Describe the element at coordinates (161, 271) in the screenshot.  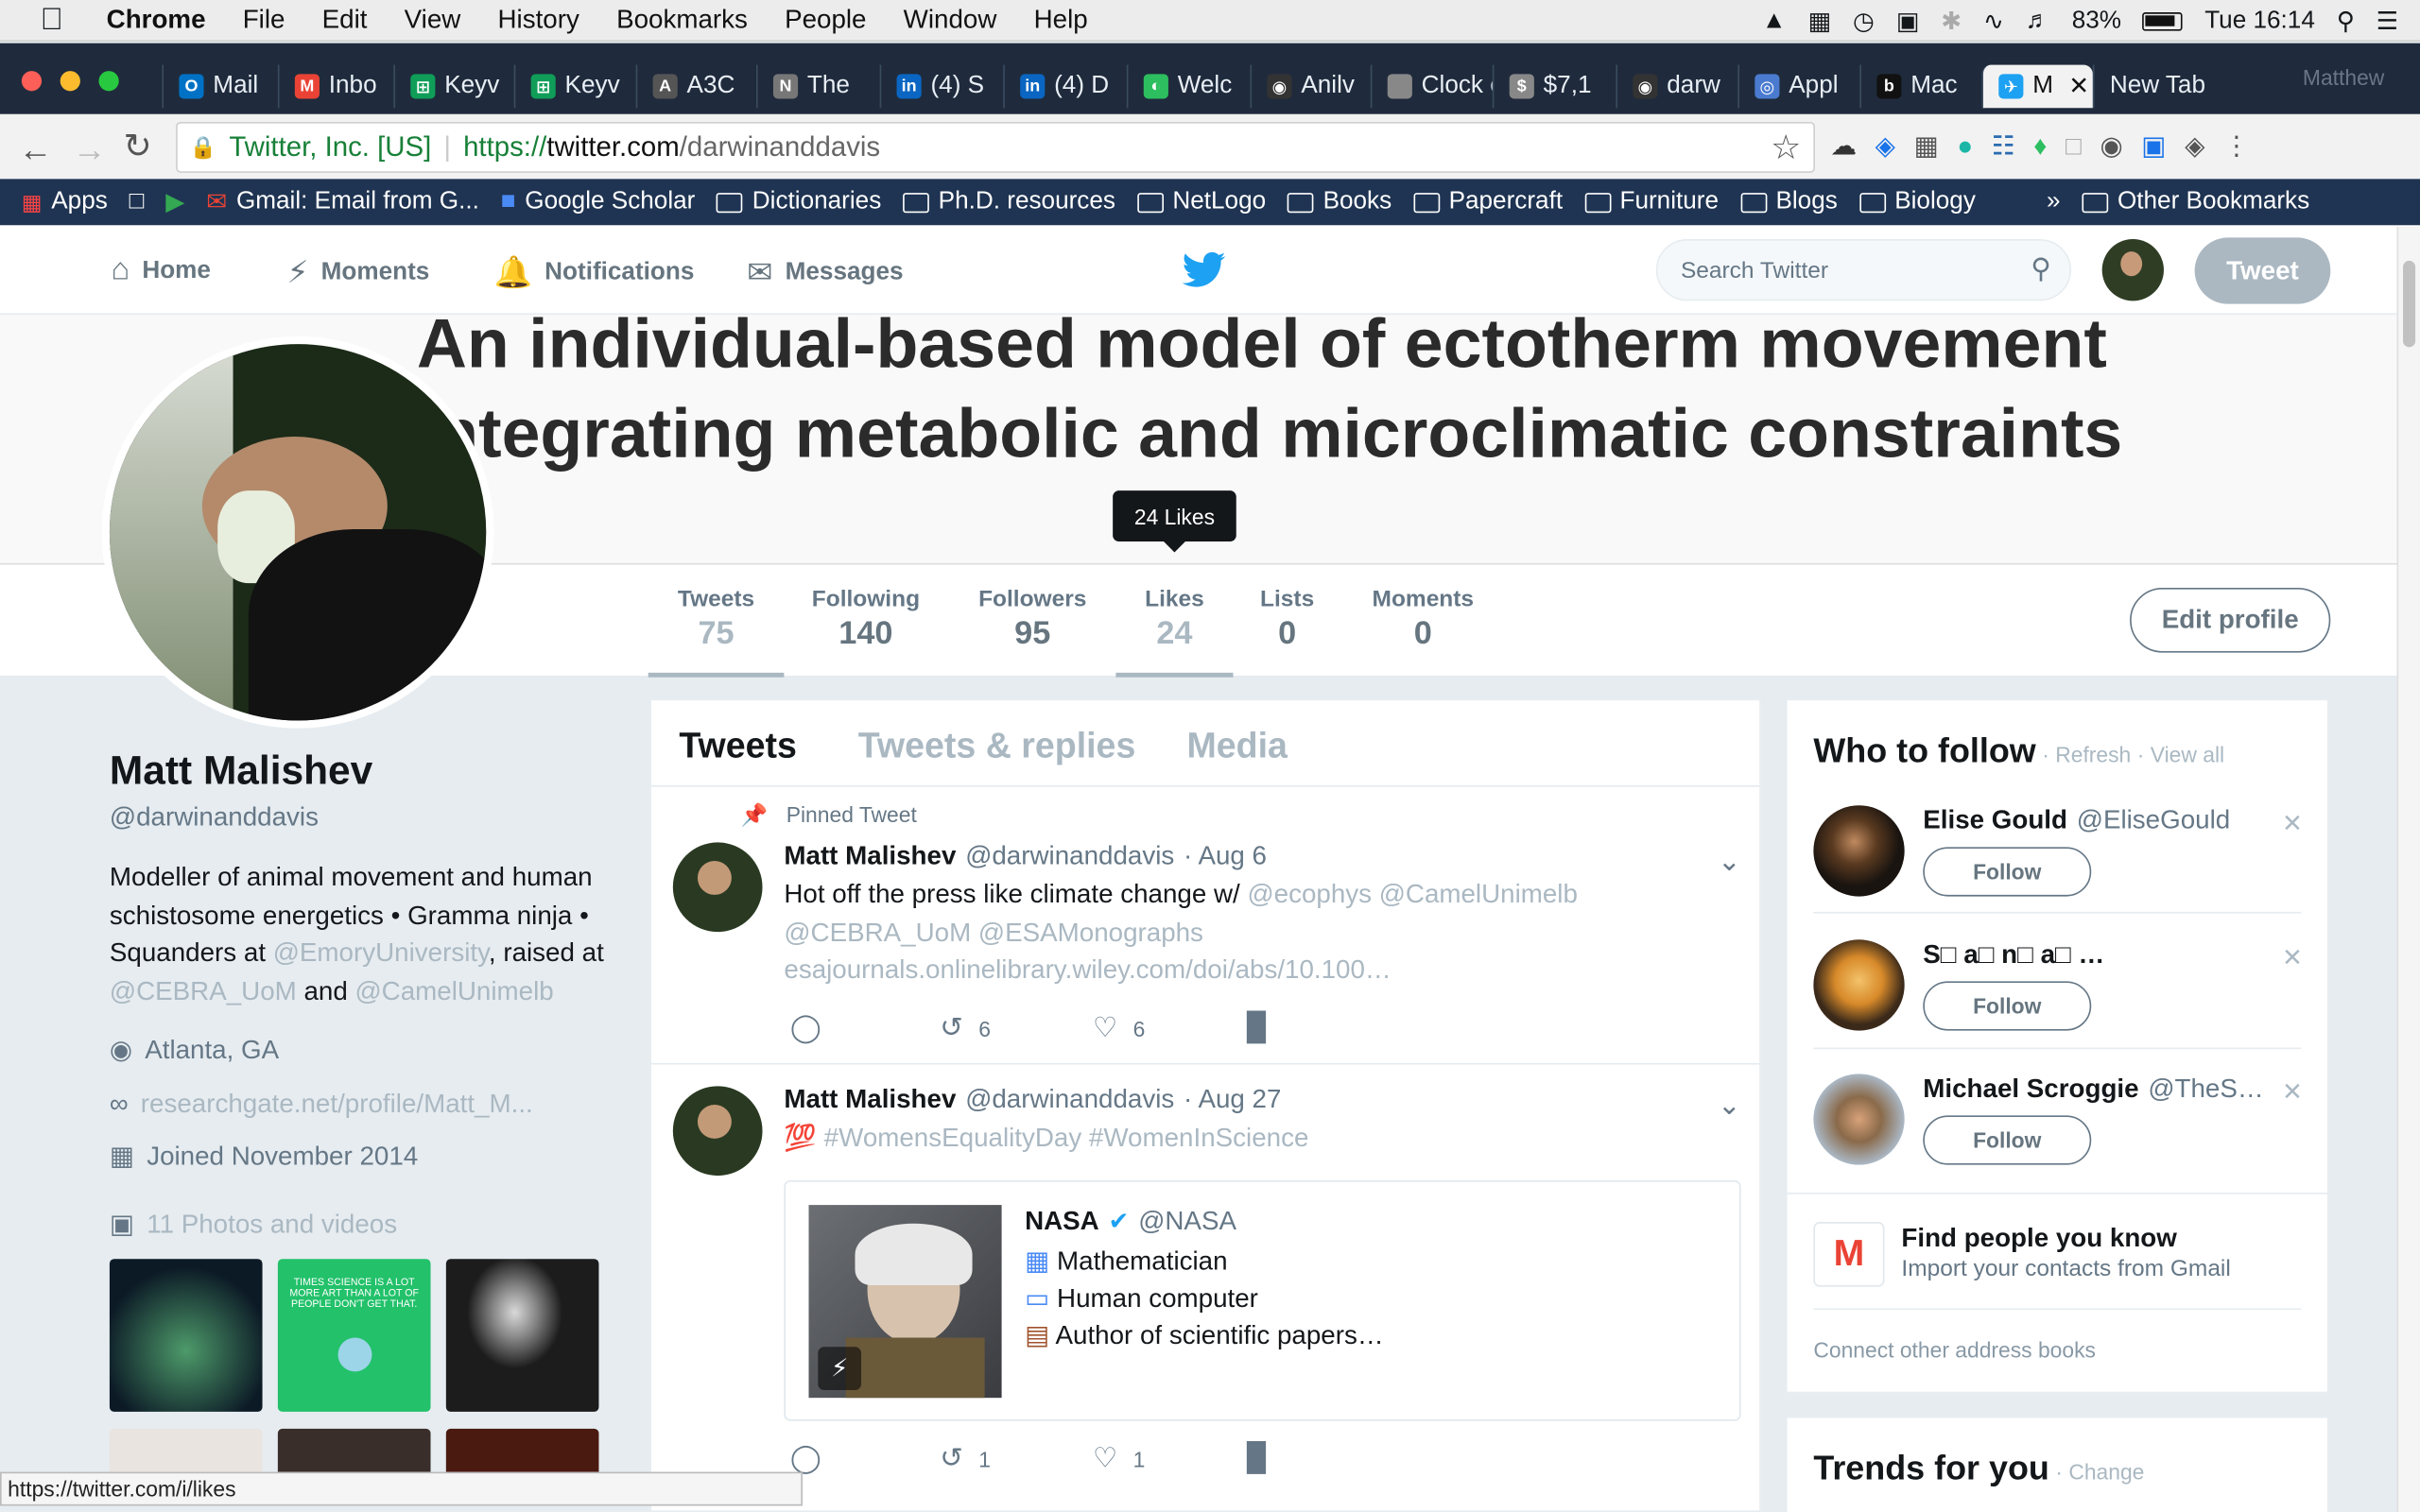
I see `nav-home: ⌂ Home` at that location.